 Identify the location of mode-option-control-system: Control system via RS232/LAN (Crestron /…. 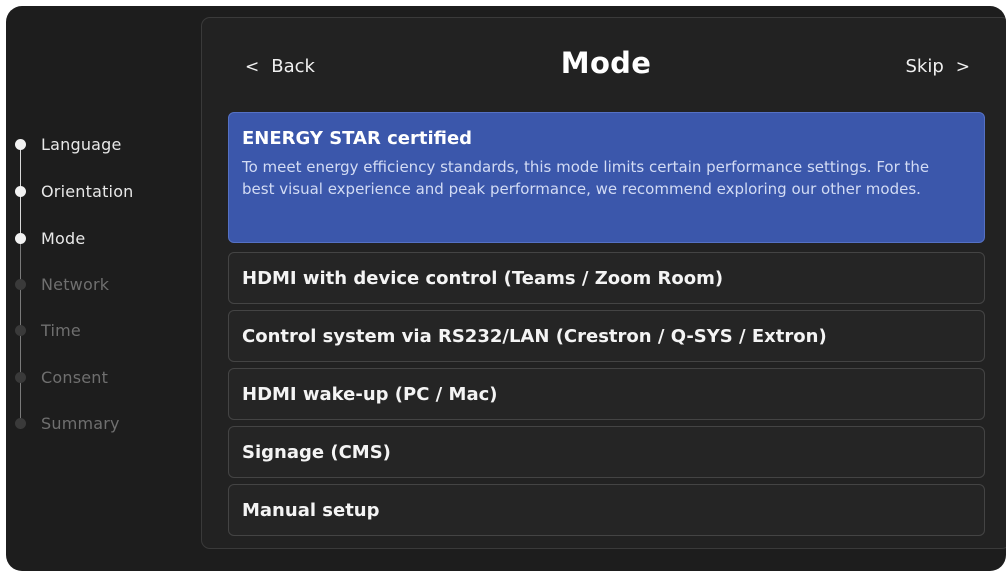
(606, 336).